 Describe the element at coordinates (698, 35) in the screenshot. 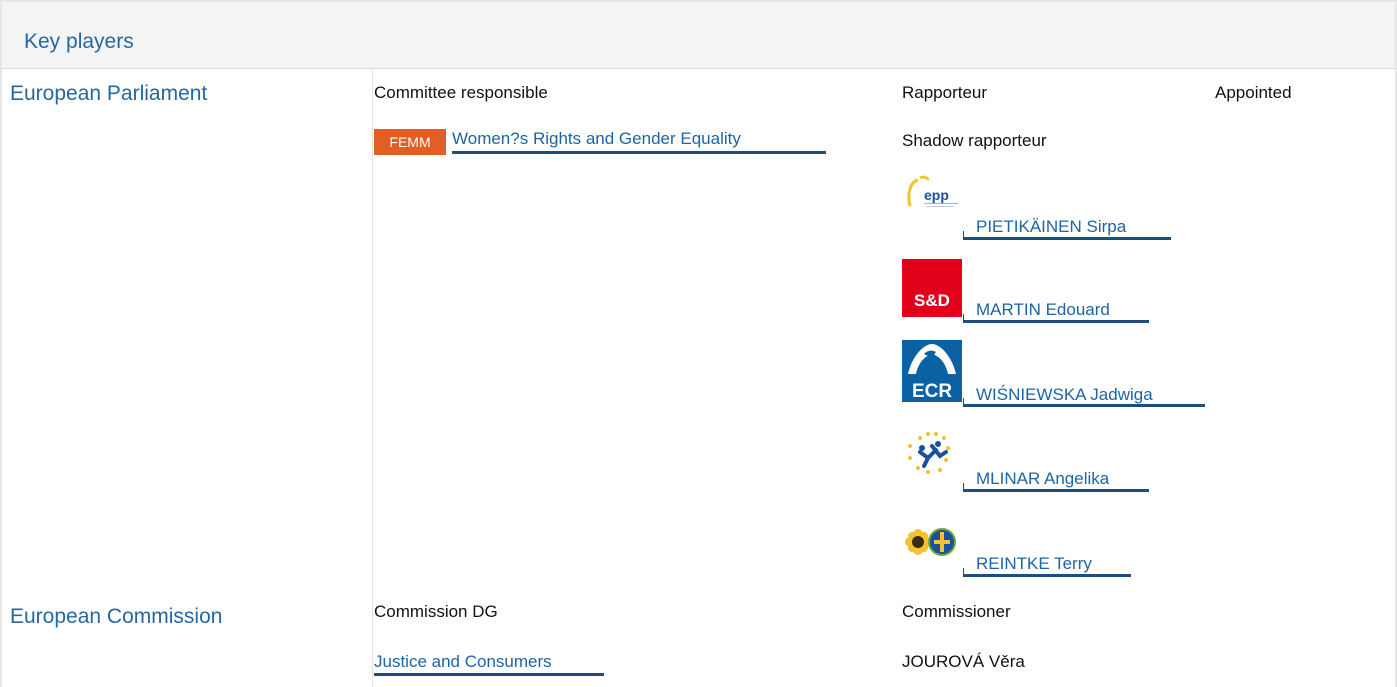

I see `panel-header: Key players` at that location.